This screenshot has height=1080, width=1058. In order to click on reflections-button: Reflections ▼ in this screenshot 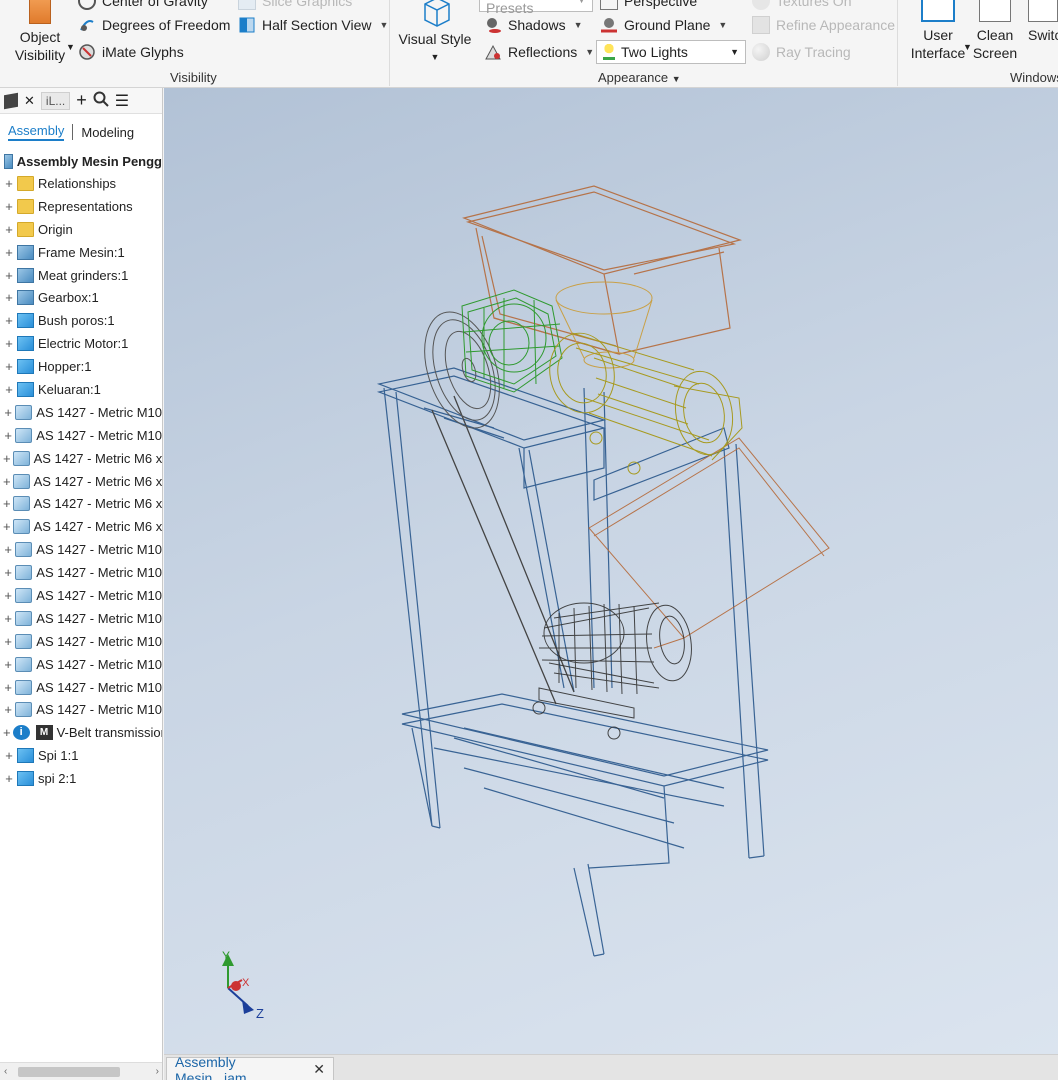, I will do `click(539, 52)`.